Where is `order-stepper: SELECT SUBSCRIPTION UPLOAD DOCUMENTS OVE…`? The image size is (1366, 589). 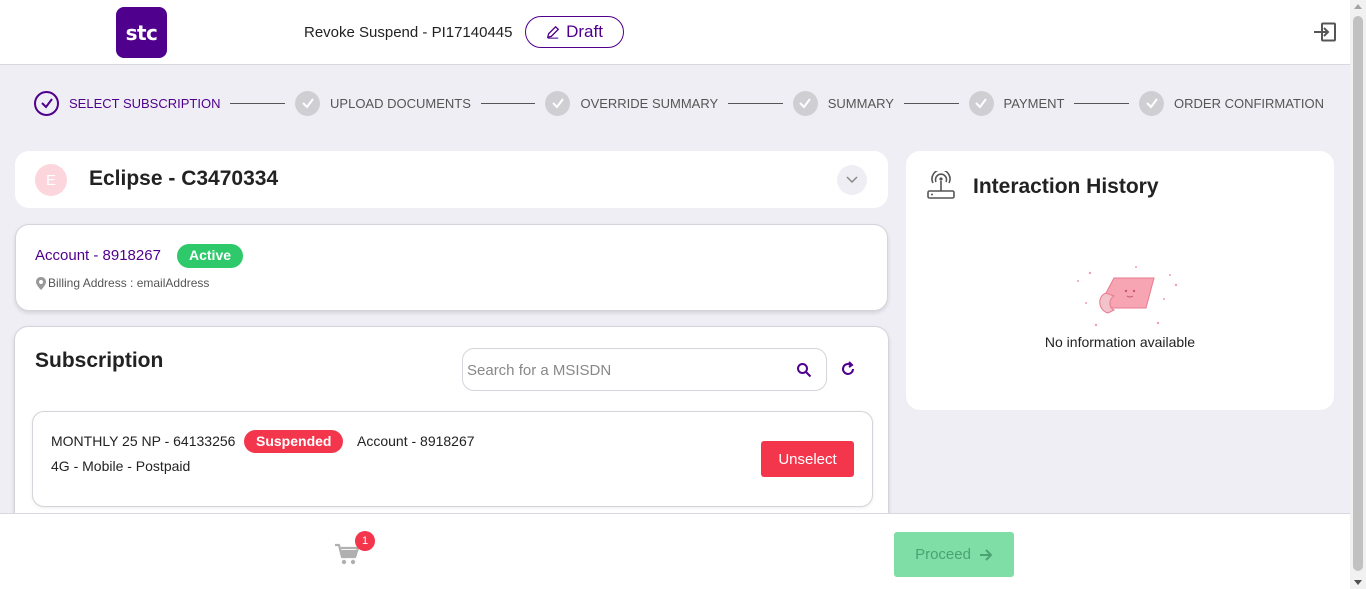
order-stepper: SELECT SUBSCRIPTION UPLOAD DOCUMENTS OVE… is located at coordinates (679, 103).